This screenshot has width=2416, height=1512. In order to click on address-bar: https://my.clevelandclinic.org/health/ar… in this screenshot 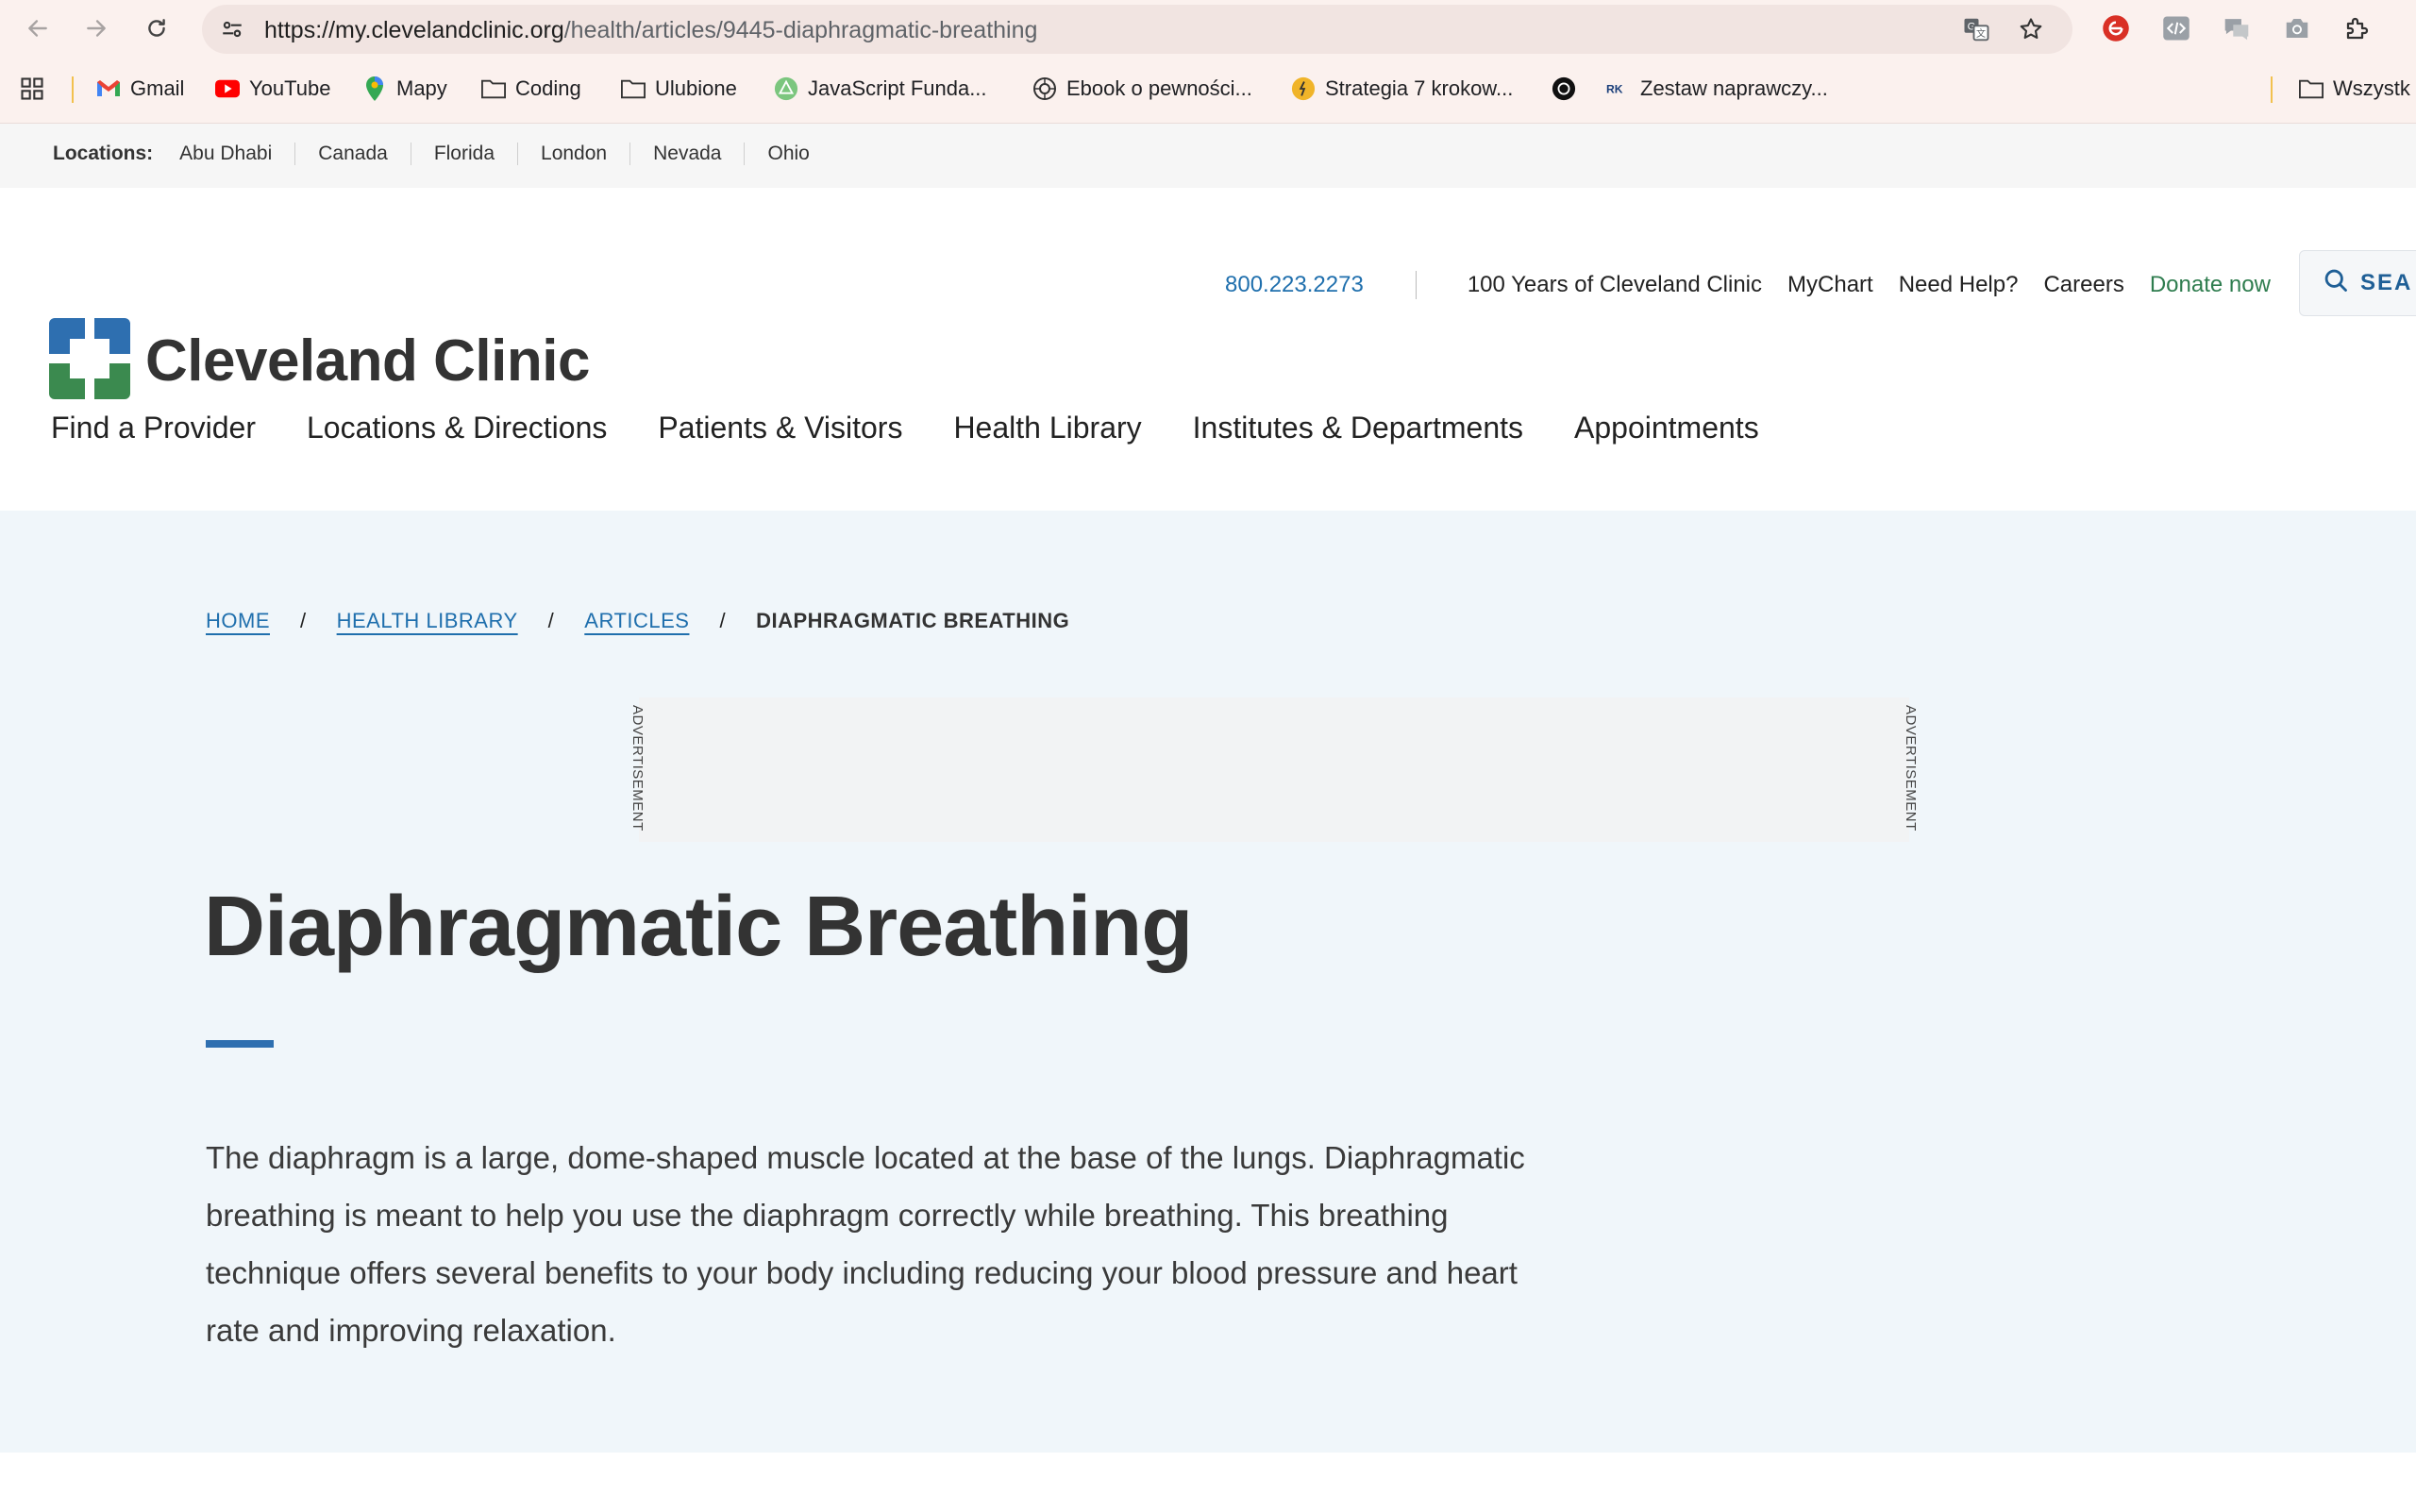, I will do `click(1137, 29)`.